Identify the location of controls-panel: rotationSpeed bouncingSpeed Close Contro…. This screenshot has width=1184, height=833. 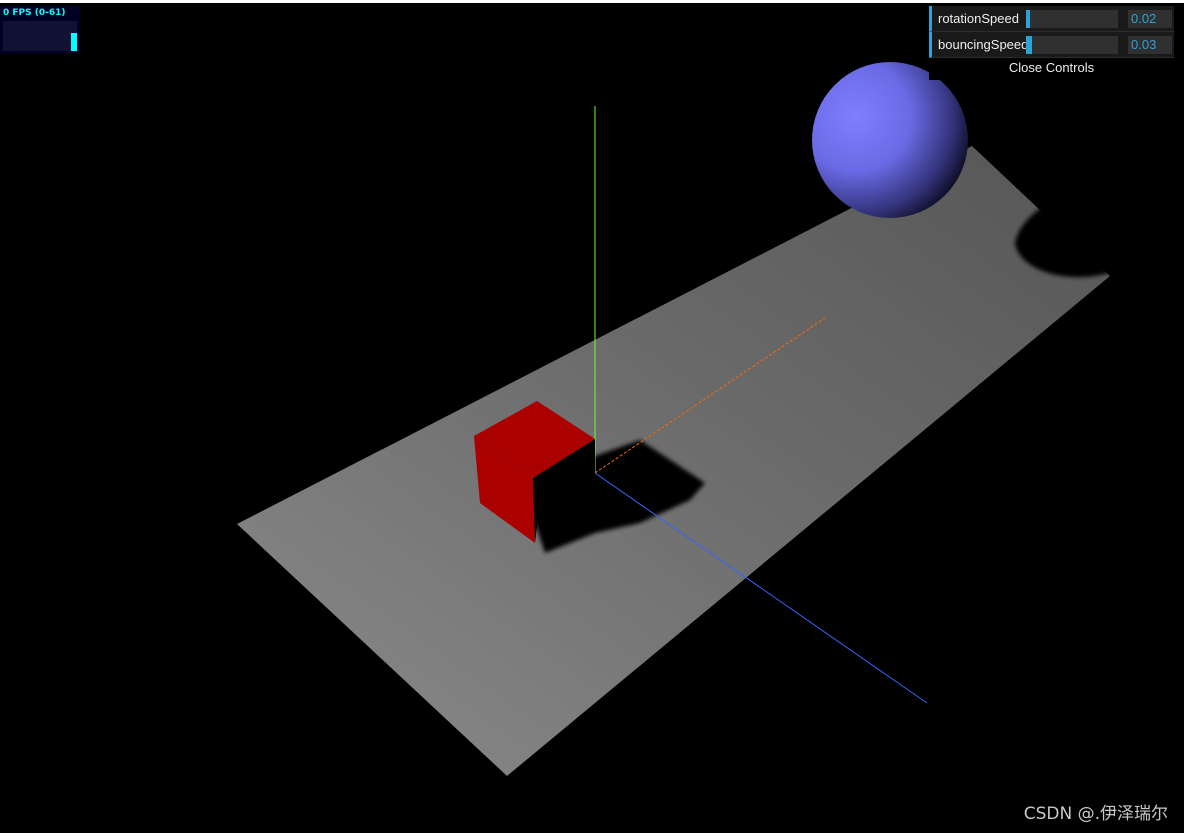
(1051, 43).